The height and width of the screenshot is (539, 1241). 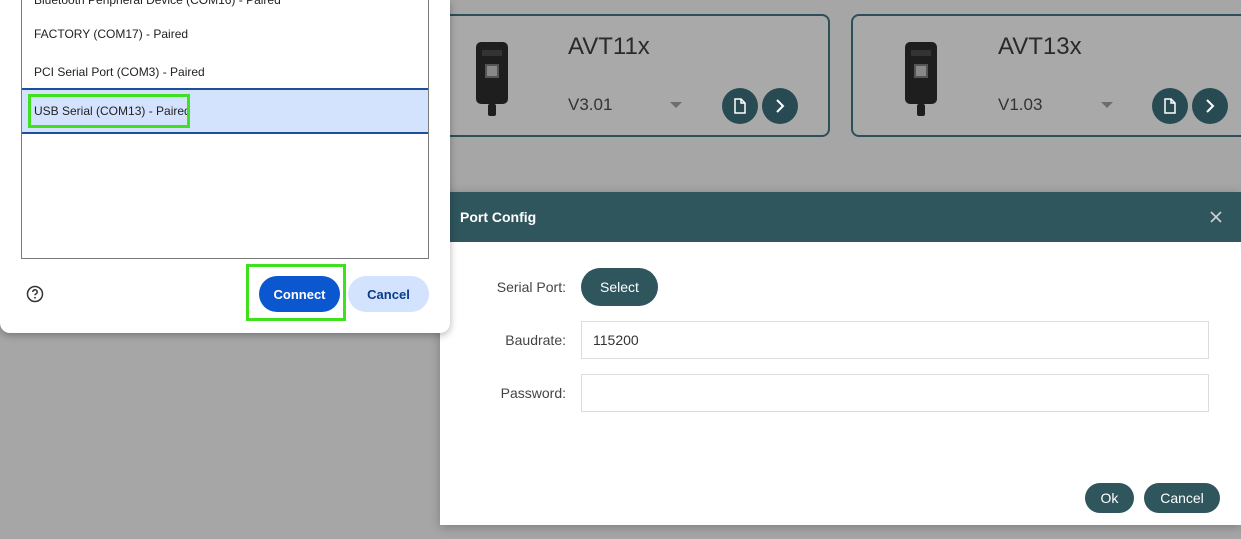 I want to click on highlight-box-connect, so click(x=296, y=292).